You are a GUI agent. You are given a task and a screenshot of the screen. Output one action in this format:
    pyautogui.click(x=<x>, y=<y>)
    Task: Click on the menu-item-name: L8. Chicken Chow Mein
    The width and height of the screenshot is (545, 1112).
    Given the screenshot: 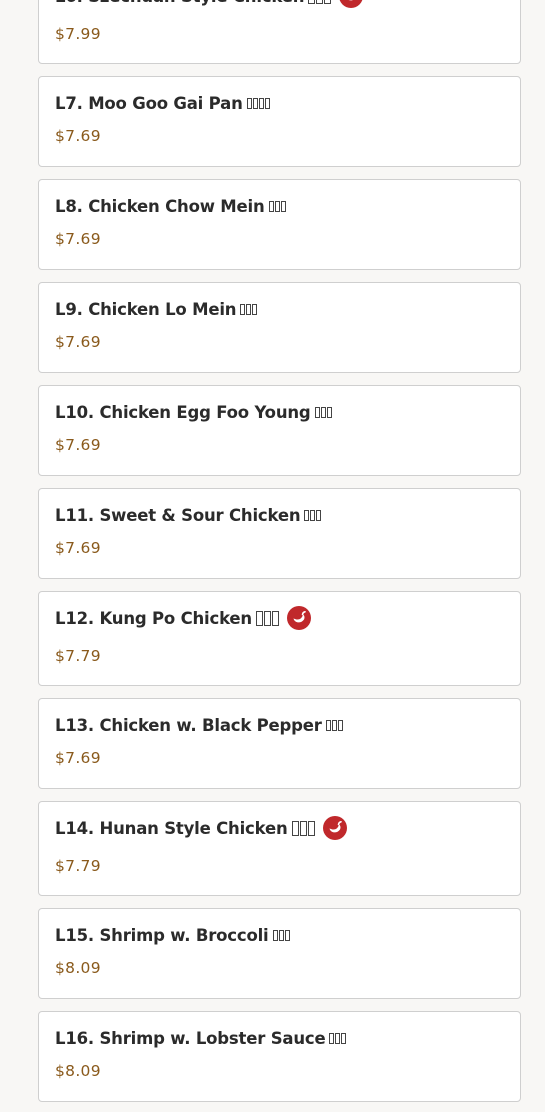 What is the action you would take?
    pyautogui.click(x=160, y=206)
    